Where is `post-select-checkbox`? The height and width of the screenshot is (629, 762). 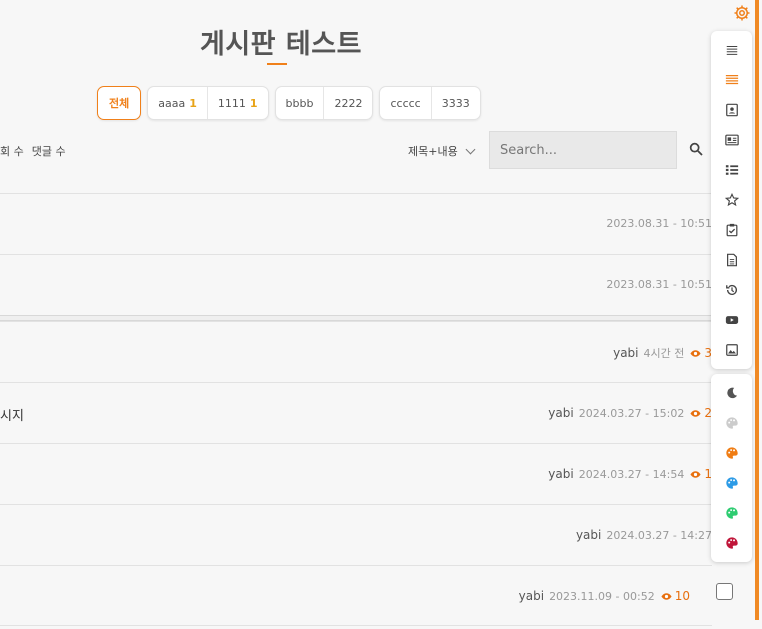
post-select-checkbox is located at coordinates (724, 591).